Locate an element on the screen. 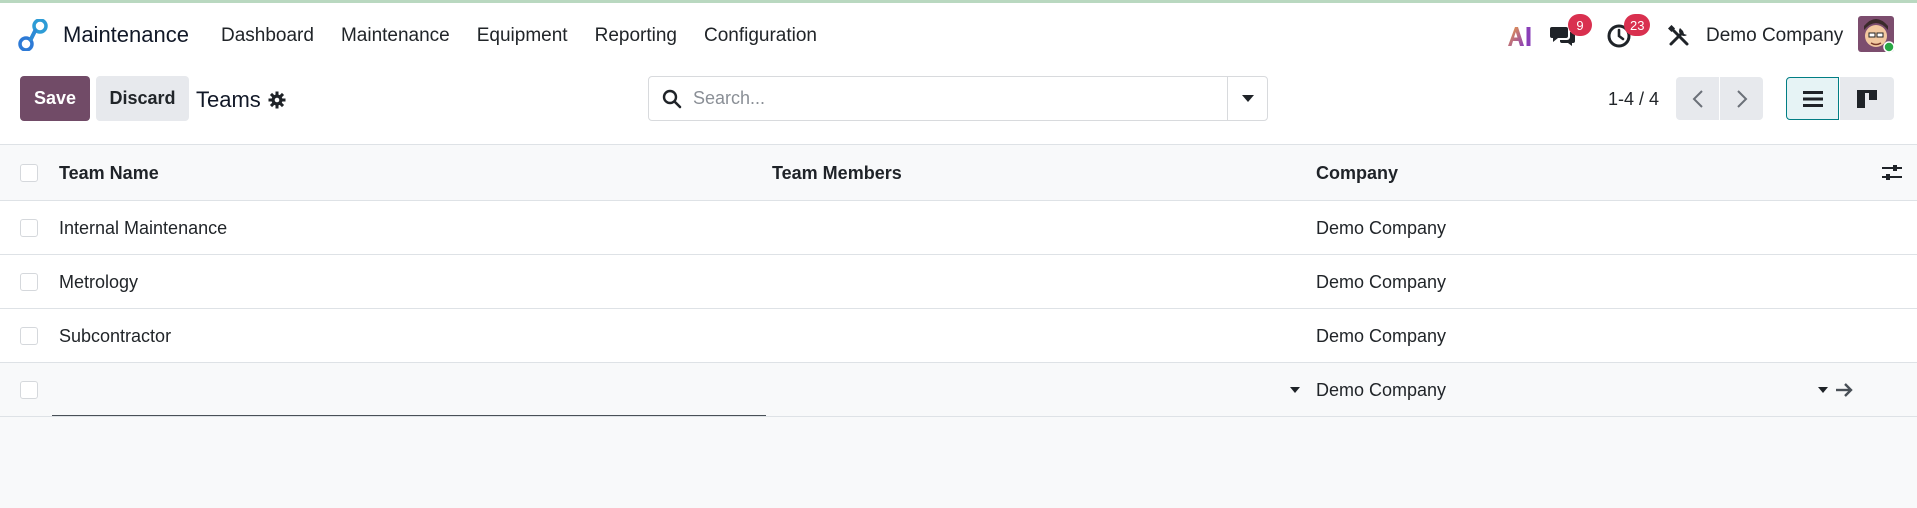  arrow-right-icon is located at coordinates (1844, 390).